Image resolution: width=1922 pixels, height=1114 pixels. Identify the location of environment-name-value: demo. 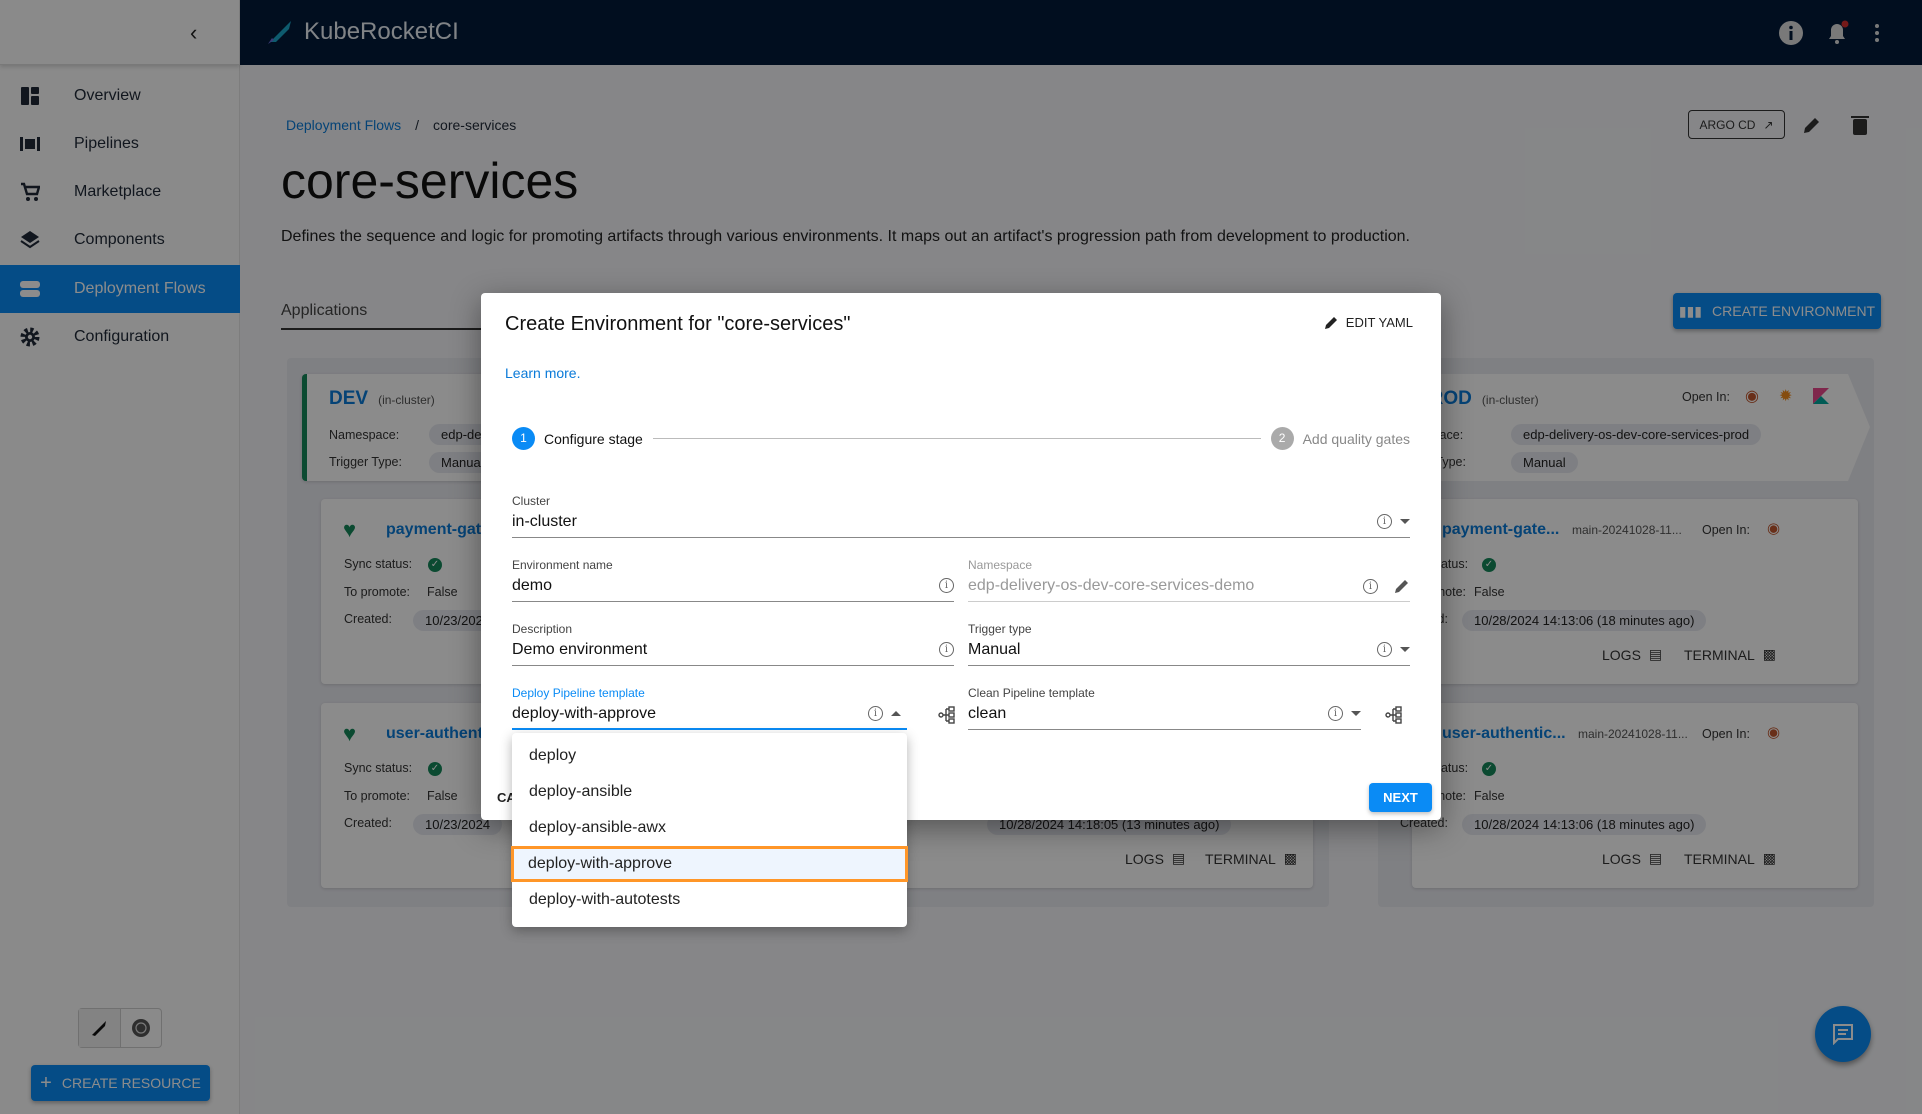
(532, 585).